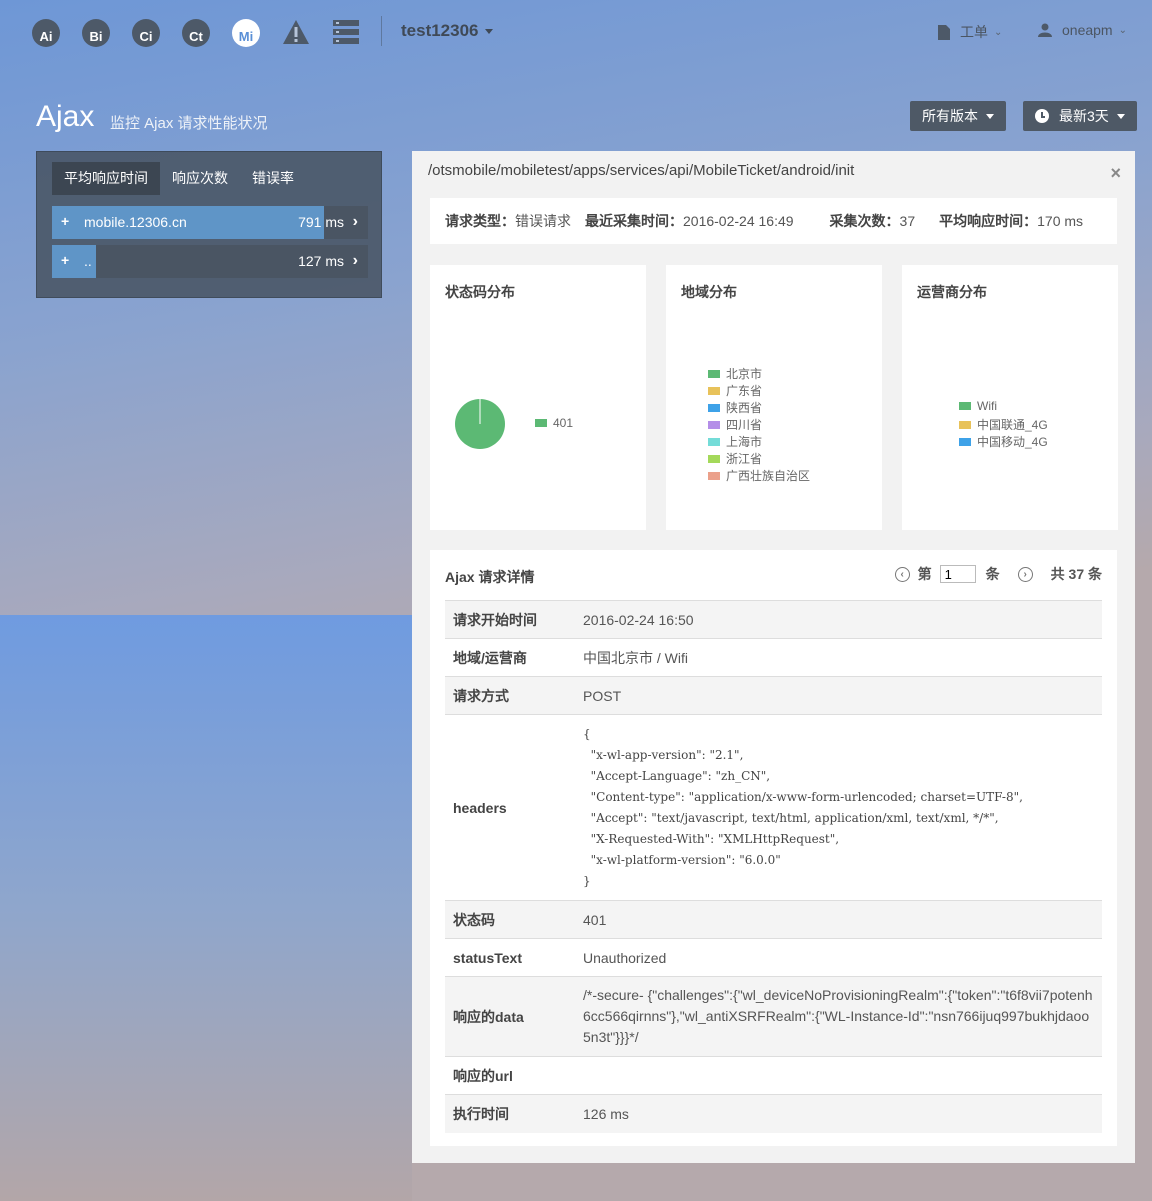  What do you see at coordinates (346, 34) in the screenshot?
I see `server-icon` at bounding box center [346, 34].